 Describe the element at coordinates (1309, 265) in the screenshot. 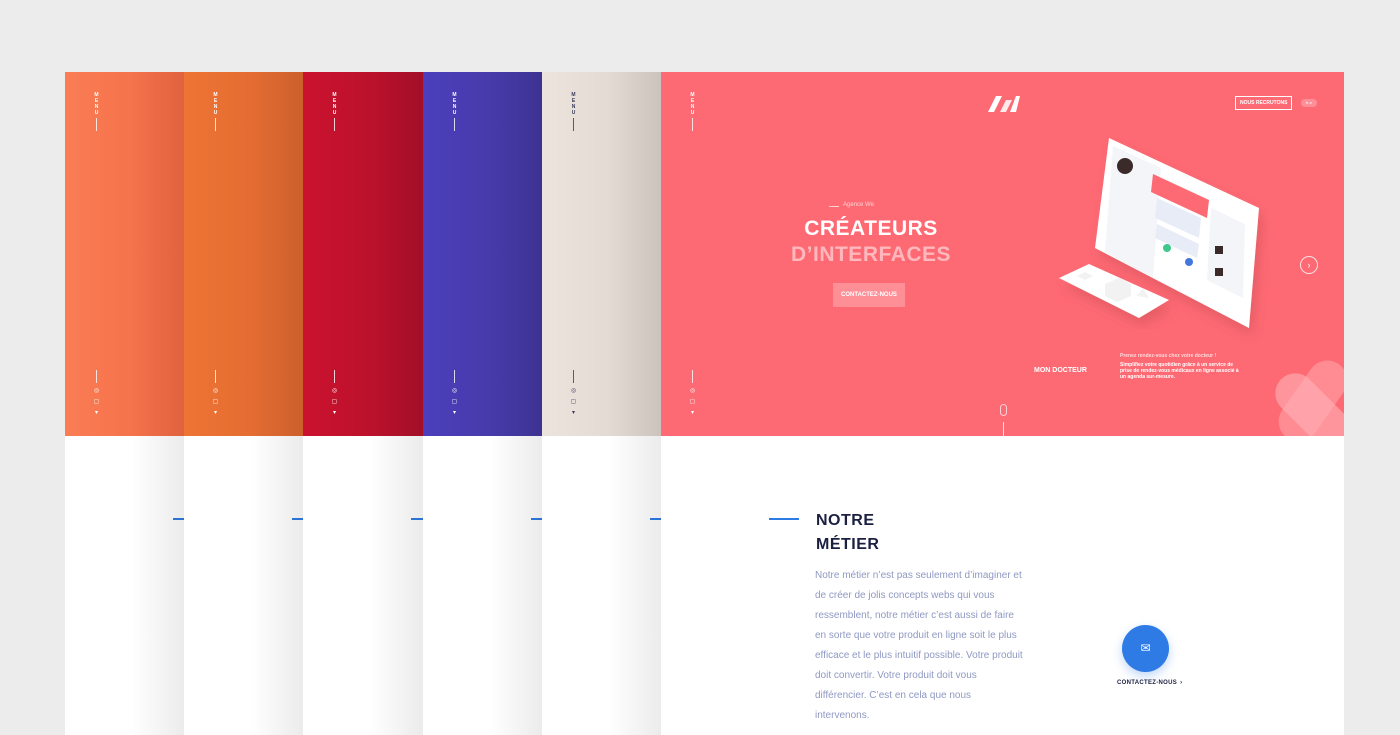

I see `next-slide-arrow: ›` at that location.